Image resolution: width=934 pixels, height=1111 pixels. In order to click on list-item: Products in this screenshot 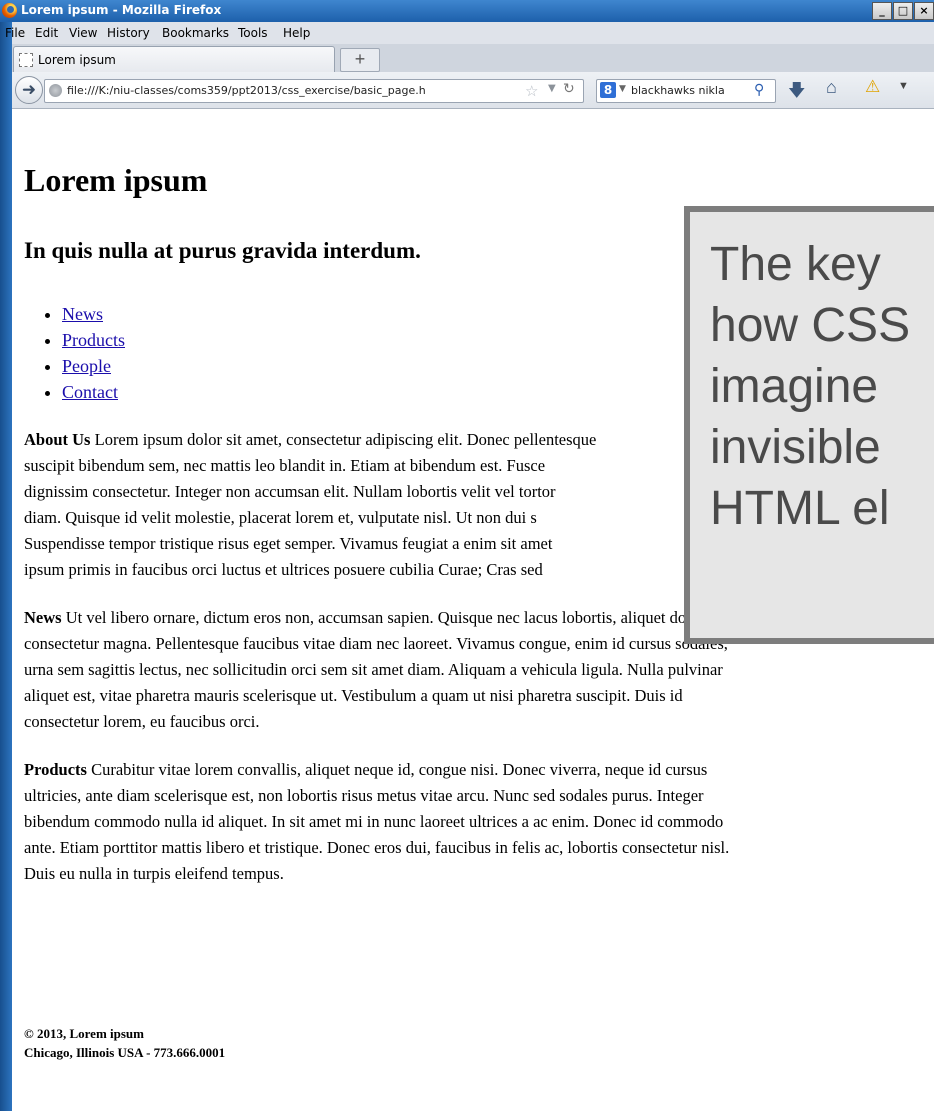, I will do `click(93, 340)`.